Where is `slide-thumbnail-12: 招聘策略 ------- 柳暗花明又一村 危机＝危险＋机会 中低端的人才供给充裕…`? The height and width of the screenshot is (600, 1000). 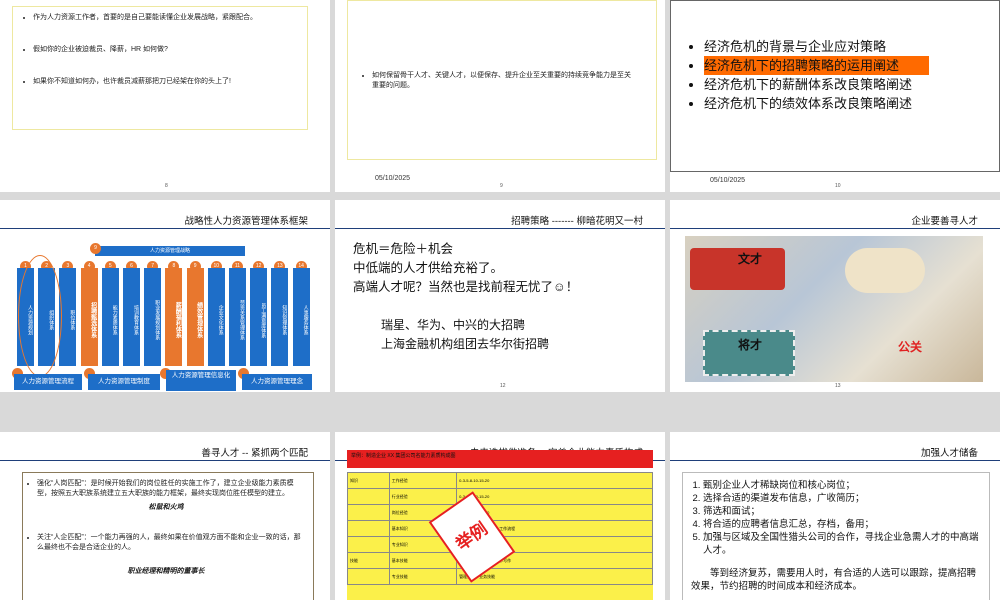 slide-thumbnail-12: 招聘策略 ------- 柳暗花明又一村 危机＝危险＋机会 中低端的人才供给充裕… is located at coordinates (500, 296).